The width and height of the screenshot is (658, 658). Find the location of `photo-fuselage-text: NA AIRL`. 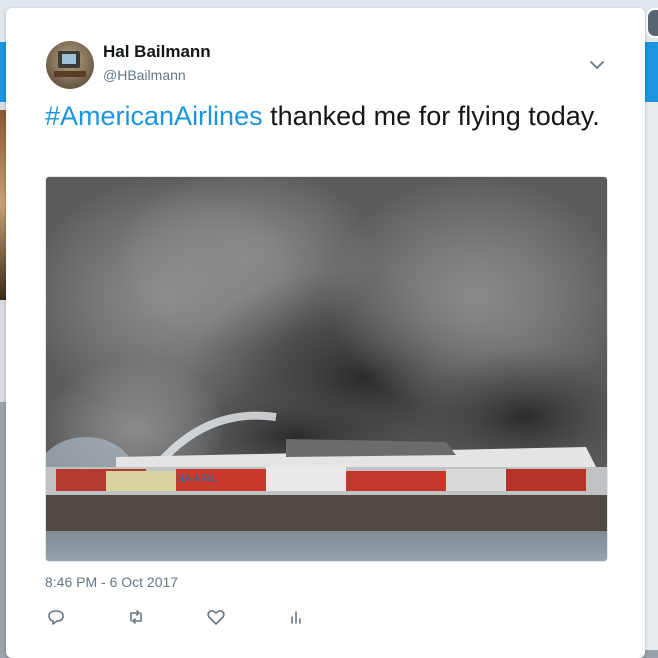

photo-fuselage-text: NA AIRL is located at coordinates (197, 479).